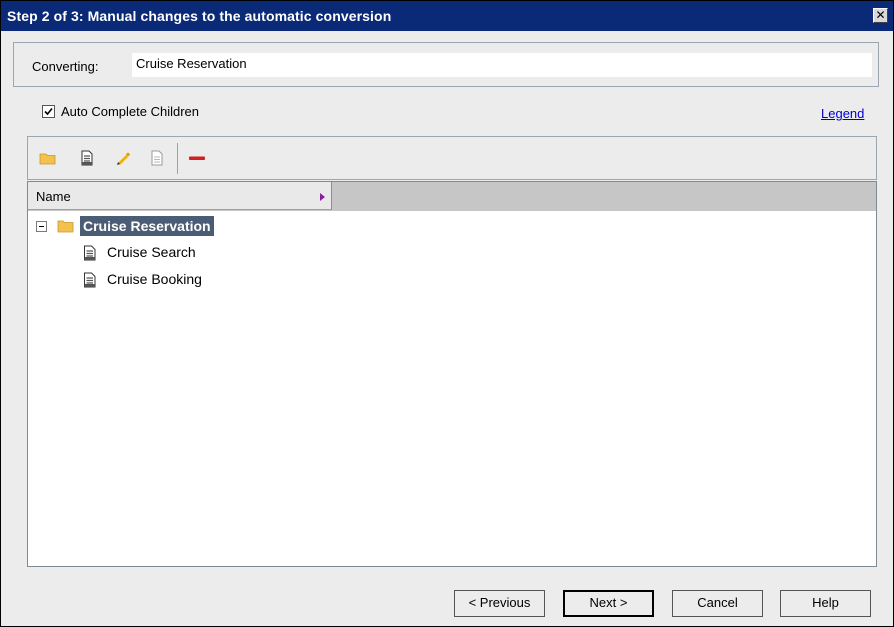 Image resolution: width=894 pixels, height=627 pixels. I want to click on tree-header: Name, so click(452, 196).